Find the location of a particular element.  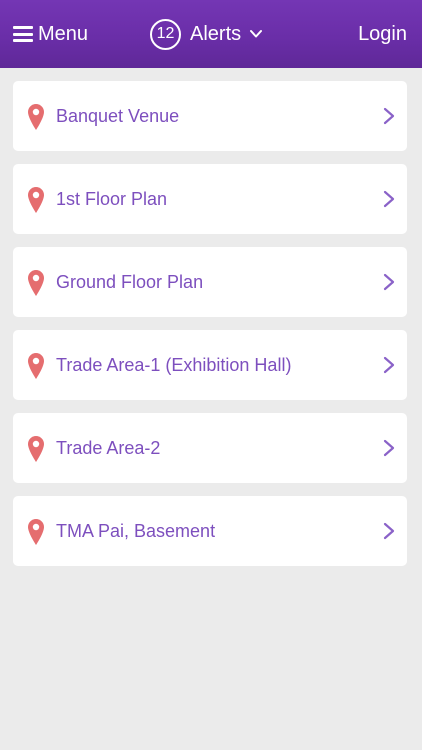

venue-list-item: Trade Area-2 is located at coordinates (210, 448).